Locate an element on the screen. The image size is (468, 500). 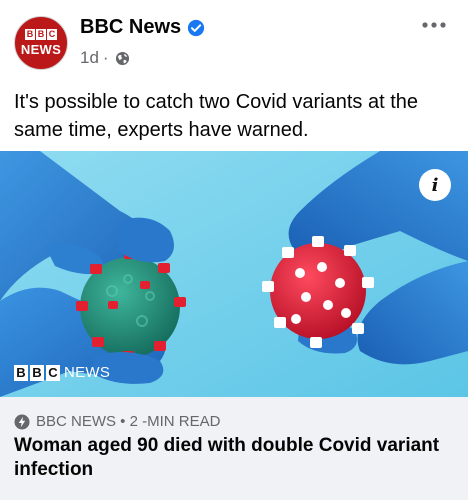
watermark-news-word: NEWS is located at coordinates (87, 372).